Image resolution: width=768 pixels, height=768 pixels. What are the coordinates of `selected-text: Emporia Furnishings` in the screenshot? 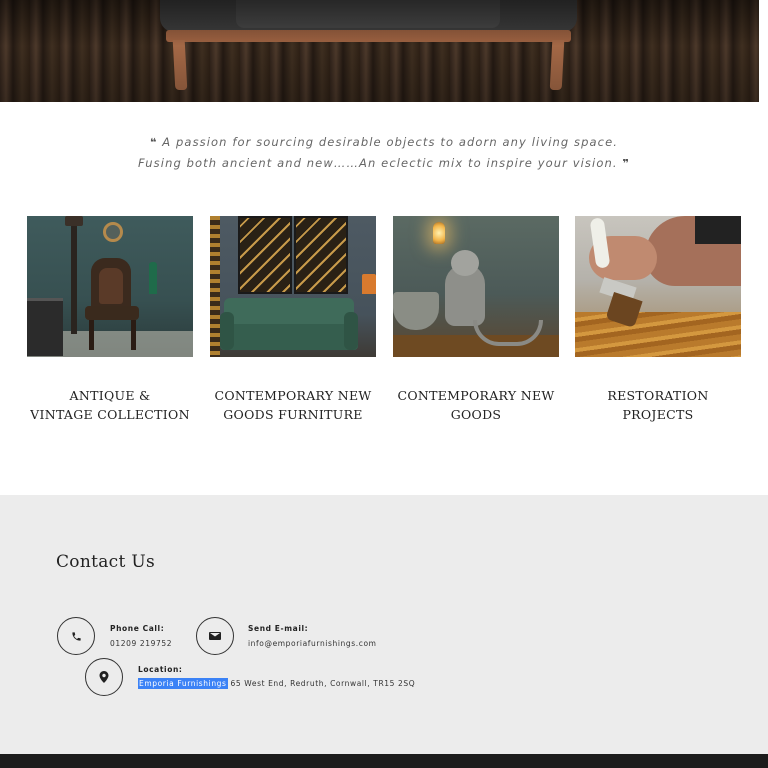 It's located at (183, 683).